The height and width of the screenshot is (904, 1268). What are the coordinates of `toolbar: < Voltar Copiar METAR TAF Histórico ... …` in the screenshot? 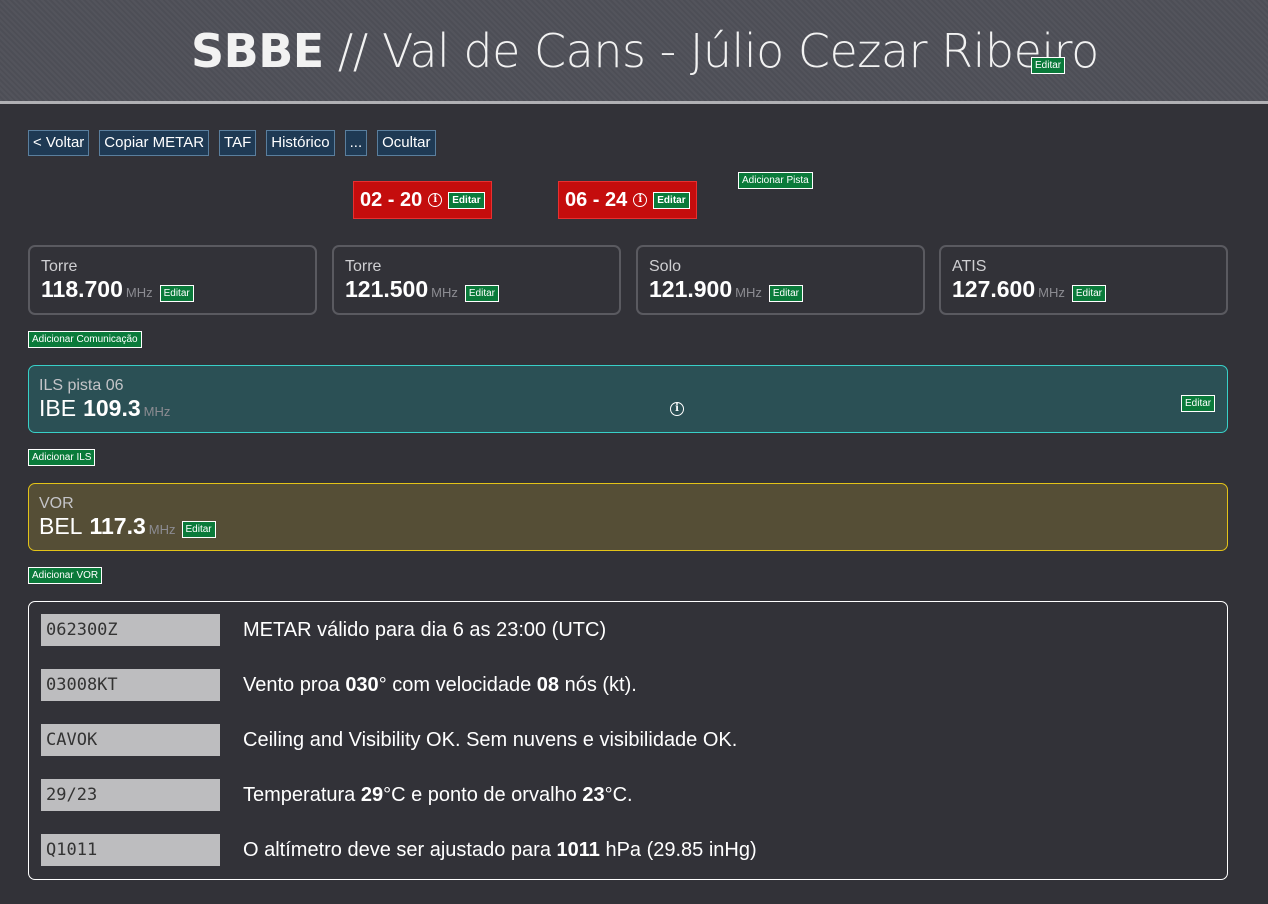 It's located at (232, 143).